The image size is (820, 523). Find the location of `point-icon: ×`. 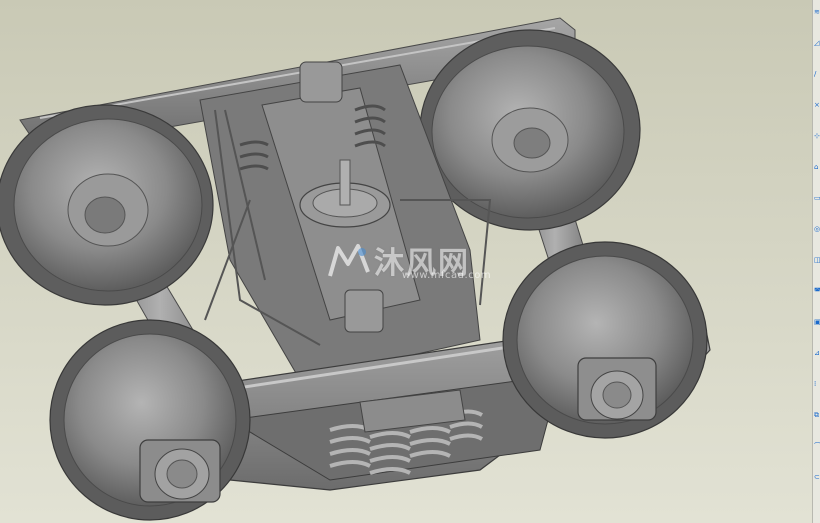

point-icon: × is located at coordinates (817, 105).